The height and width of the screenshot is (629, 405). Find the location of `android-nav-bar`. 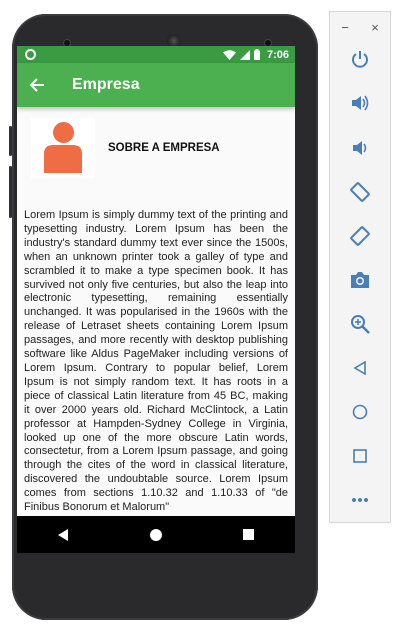

android-nav-bar is located at coordinates (156, 534).